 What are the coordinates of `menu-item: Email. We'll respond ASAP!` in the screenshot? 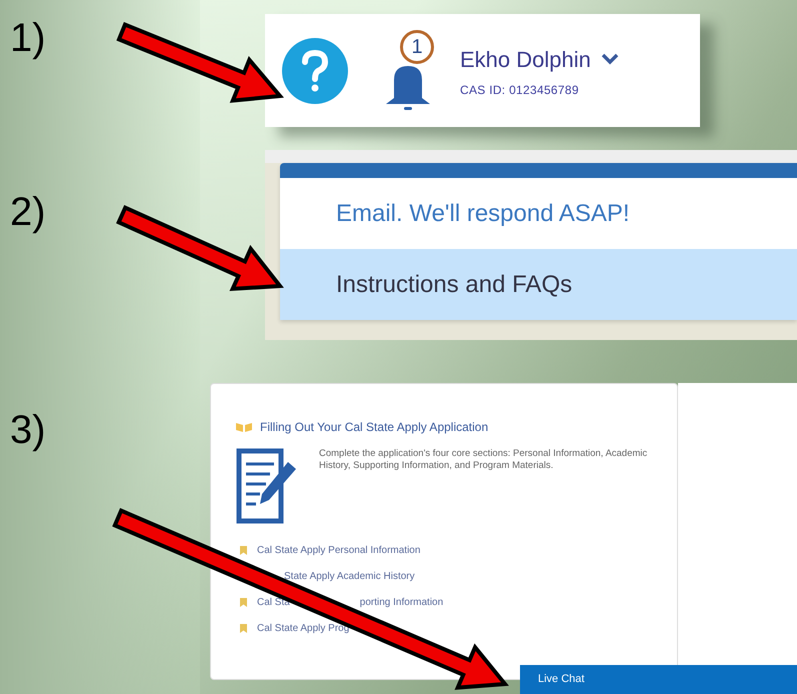 It's located at (538, 213).